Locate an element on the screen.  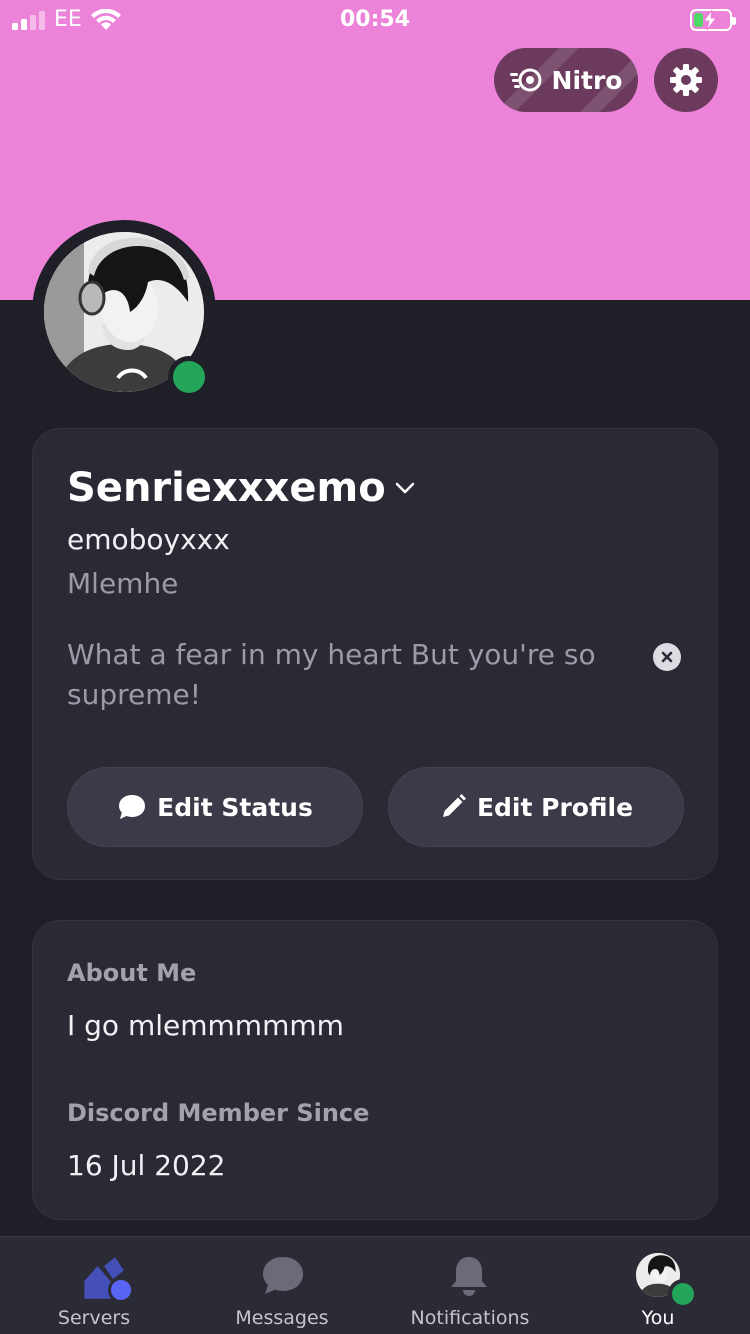
edit-status-label: Edit Status is located at coordinates (235, 807).